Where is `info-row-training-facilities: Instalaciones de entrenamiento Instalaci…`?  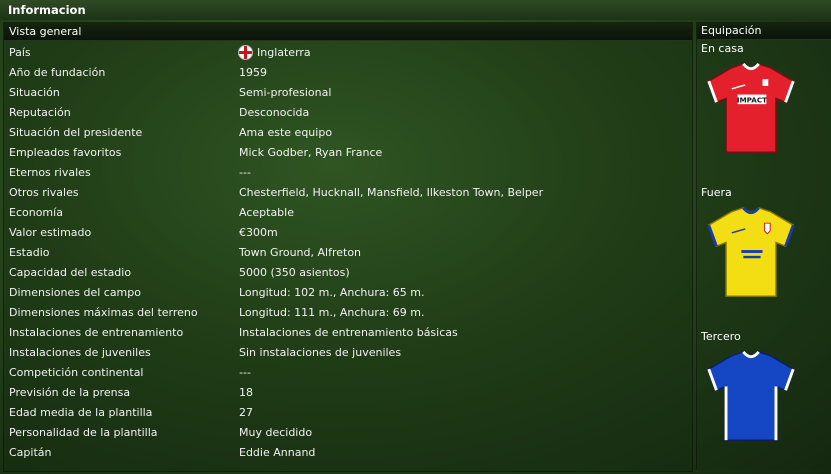
info-row-training-facilities: Instalaciones de entrenamiento Instalaci… is located at coordinates (348, 332).